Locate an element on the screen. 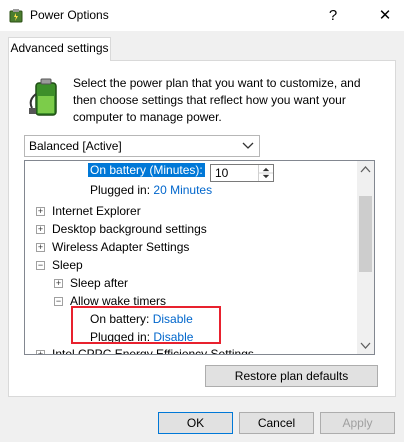  tree-row-on-battery-minutes: On battery (Minutes): is located at coordinates (146, 170).